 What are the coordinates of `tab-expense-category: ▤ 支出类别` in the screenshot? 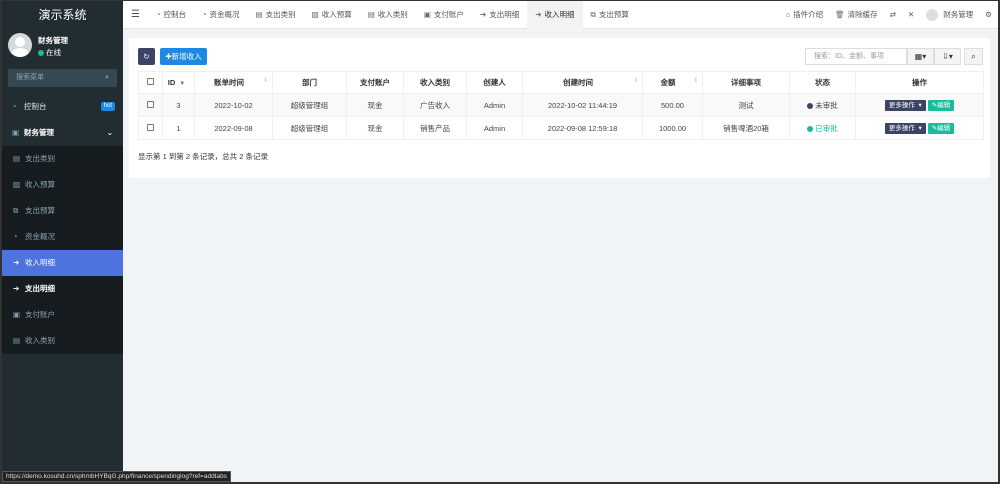 It's located at (276, 15).